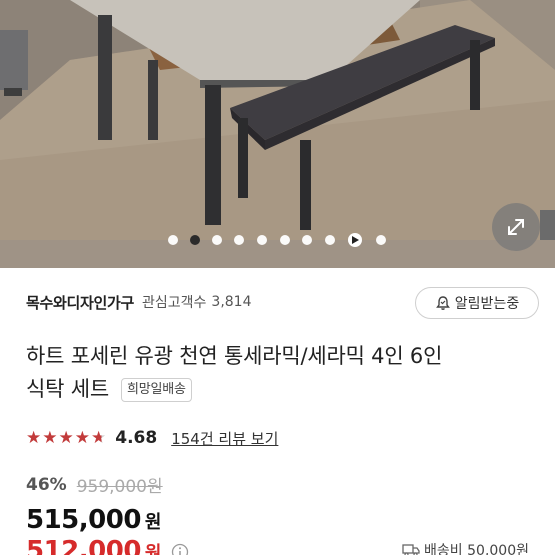 The image size is (555, 555). Describe the element at coordinates (83, 545) in the screenshot. I see `sale-price: 512,000` at that location.